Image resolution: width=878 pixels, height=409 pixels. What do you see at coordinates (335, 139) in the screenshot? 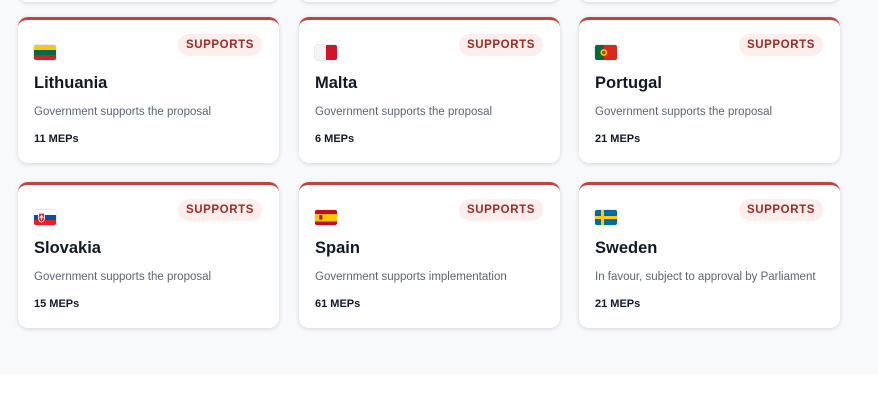
I see `mep-count: 6 MEPs` at bounding box center [335, 139].